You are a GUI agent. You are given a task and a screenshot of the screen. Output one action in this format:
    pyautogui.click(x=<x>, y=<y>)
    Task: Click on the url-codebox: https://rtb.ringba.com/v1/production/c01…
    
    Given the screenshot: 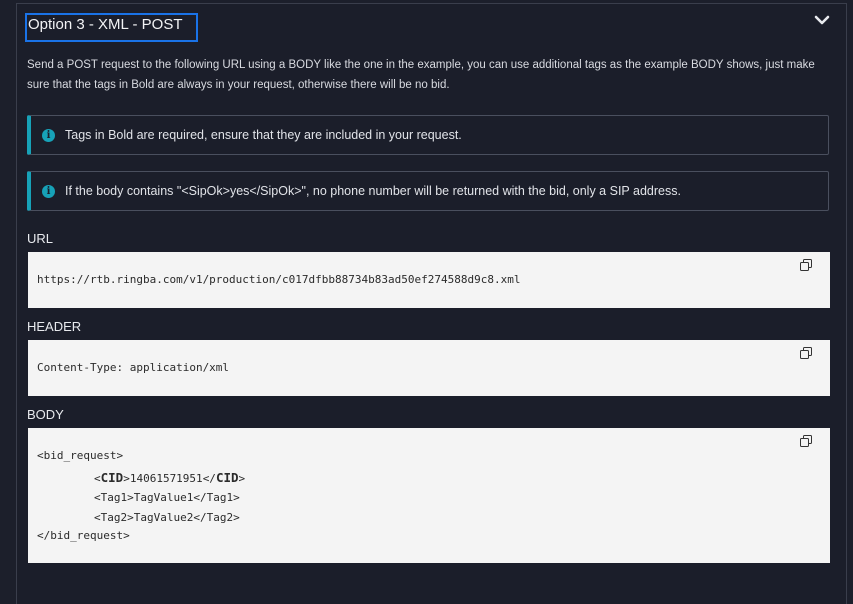 What is the action you would take?
    pyautogui.click(x=429, y=280)
    